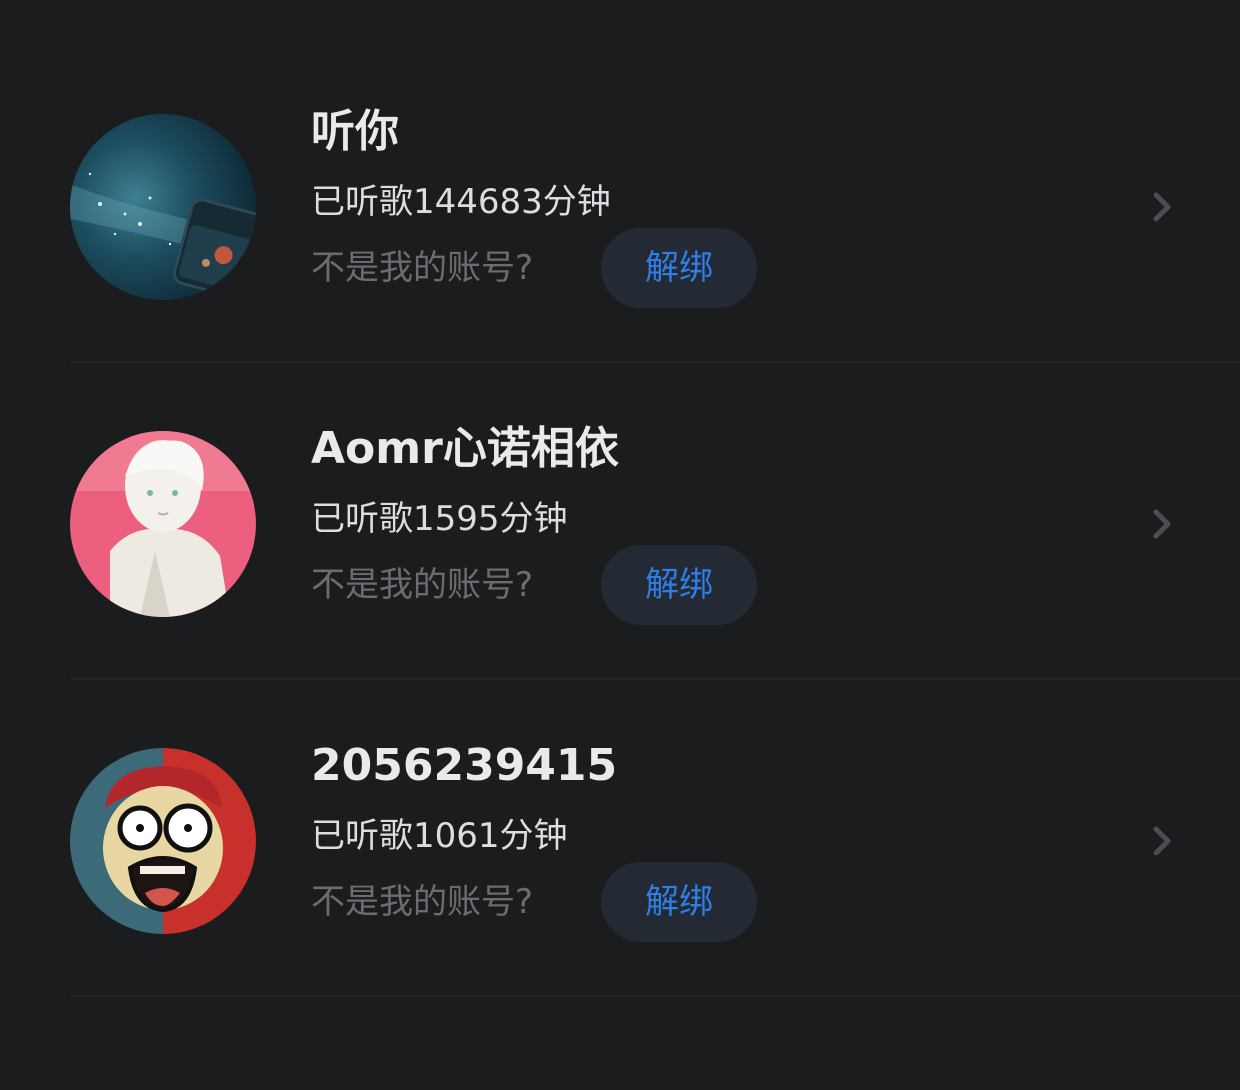 The height and width of the screenshot is (1090, 1240). I want to click on divider, so click(655, 996).